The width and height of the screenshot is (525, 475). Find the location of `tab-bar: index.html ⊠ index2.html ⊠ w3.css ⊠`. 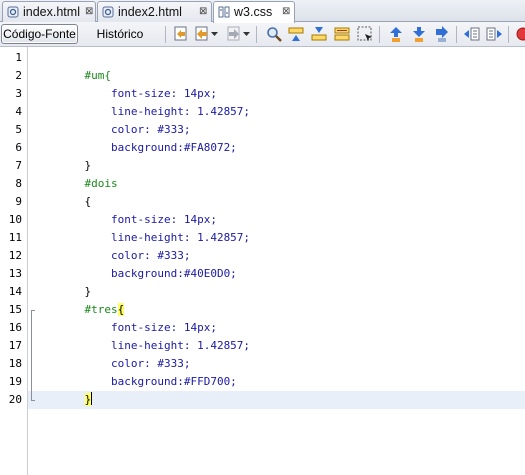

tab-bar: index.html ⊠ index2.html ⊠ w3.css ⊠ is located at coordinates (262, 11).